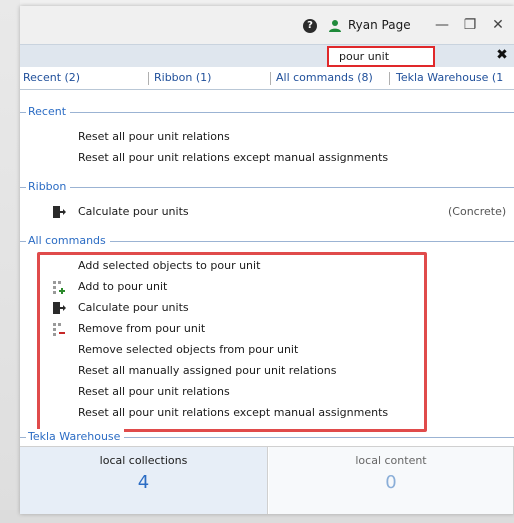  Describe the element at coordinates (154, 136) in the screenshot. I see `item-label: Reset all pour unit relations` at that location.